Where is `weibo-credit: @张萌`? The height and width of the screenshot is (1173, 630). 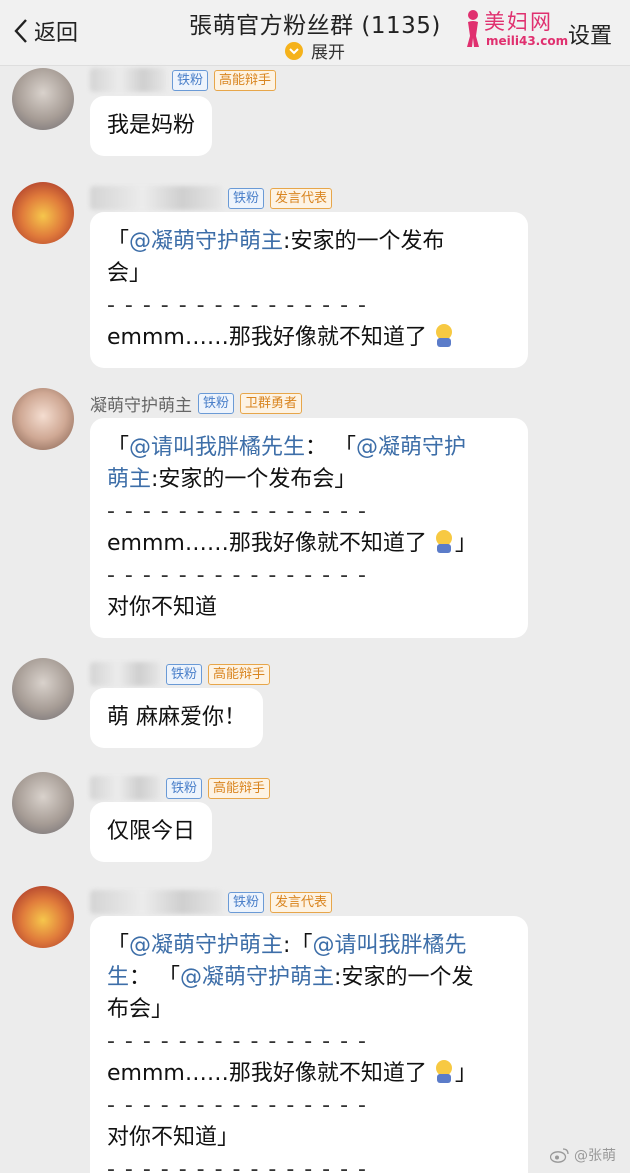 weibo-credit: @张萌 is located at coordinates (583, 1155).